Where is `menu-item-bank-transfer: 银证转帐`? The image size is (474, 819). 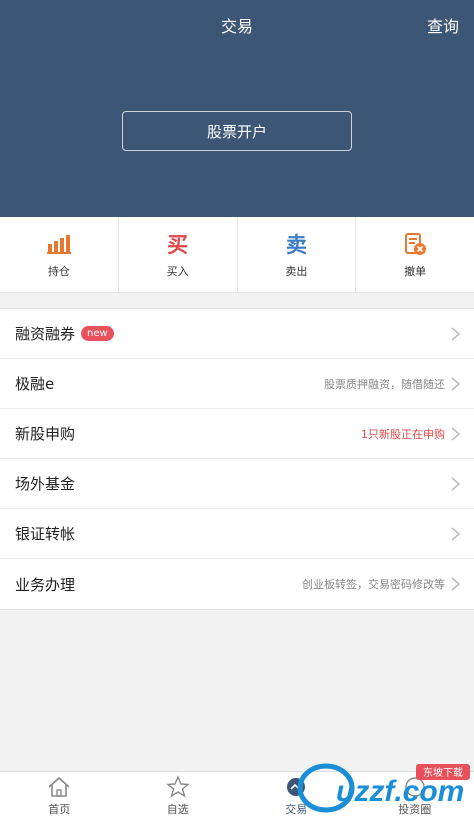 menu-item-bank-transfer: 银证转帐 is located at coordinates (237, 534).